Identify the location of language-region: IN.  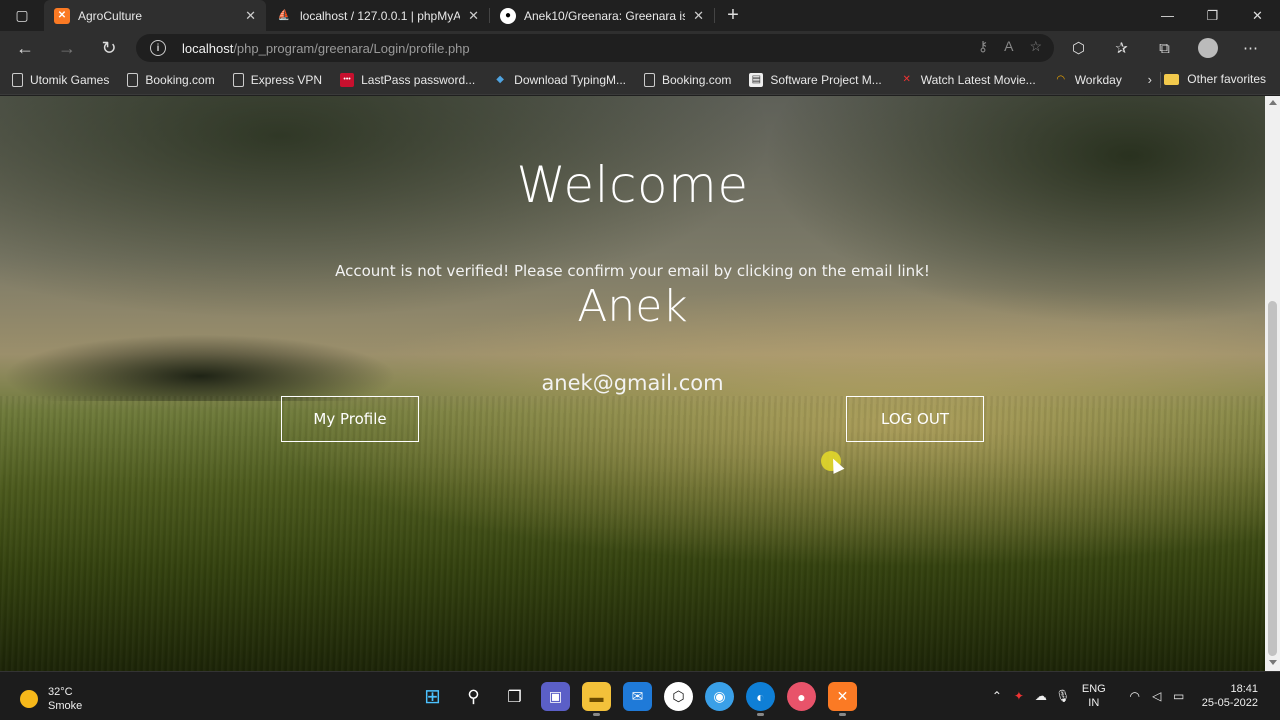
(1094, 703).